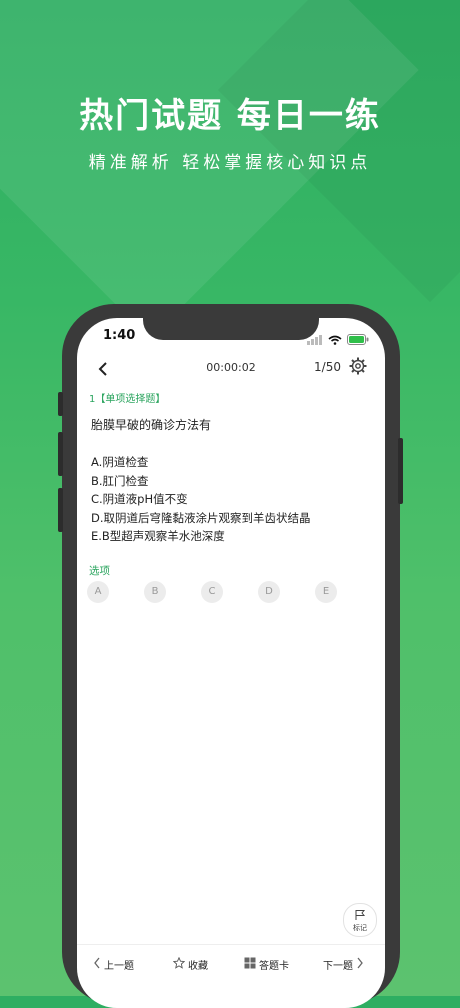 Image resolution: width=460 pixels, height=1008 pixels. I want to click on option-item: E.B型超声观察羊水池深度, so click(158, 536).